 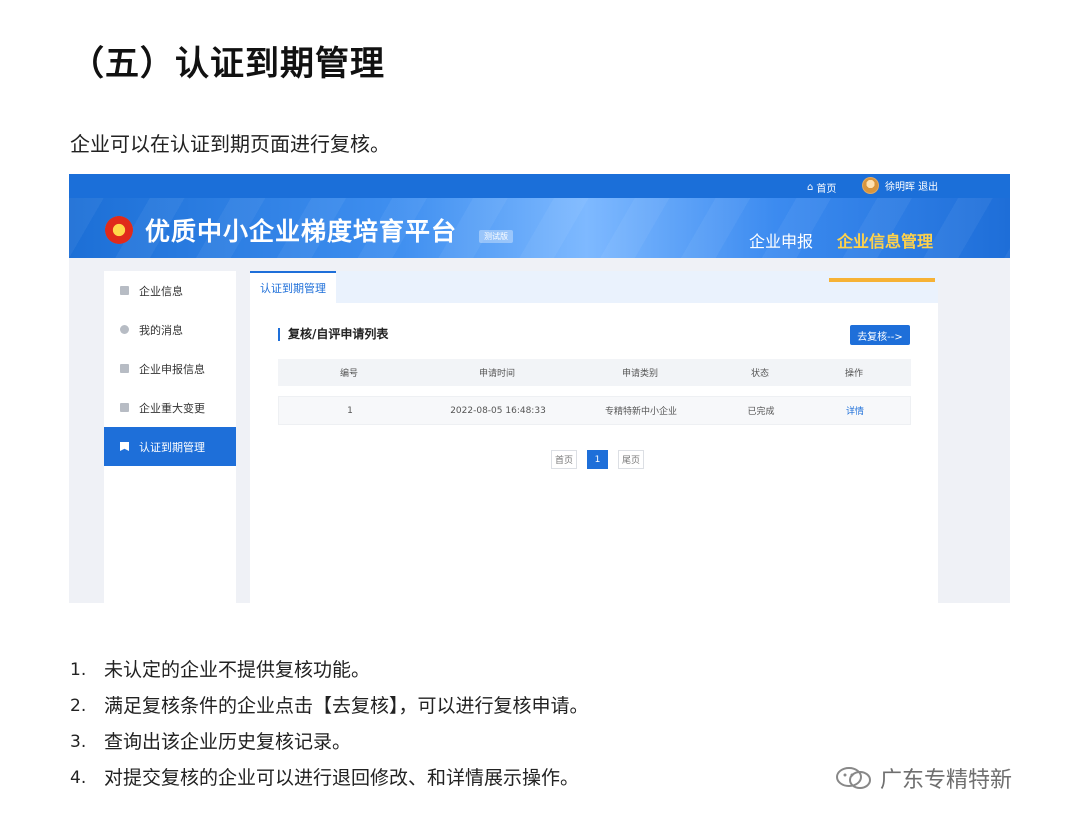 I want to click on intro-paragraph: 企业可以在认证到期页面进行复核。, so click(x=230, y=144).